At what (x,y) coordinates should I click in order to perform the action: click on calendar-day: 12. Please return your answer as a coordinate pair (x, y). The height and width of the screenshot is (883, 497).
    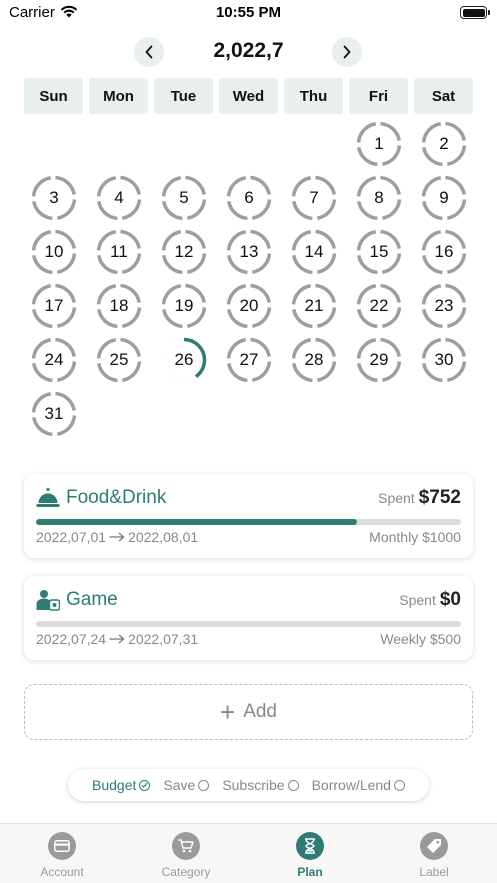
    Looking at the image, I should click on (183, 254).